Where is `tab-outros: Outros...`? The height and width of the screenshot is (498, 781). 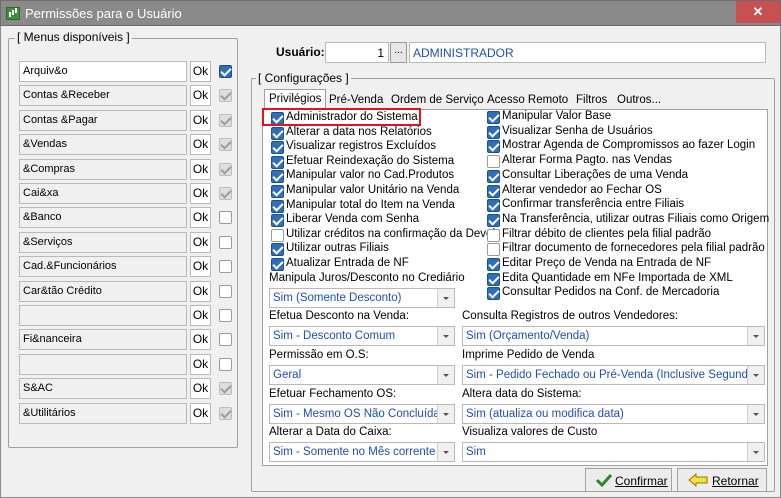 tab-outros: Outros... is located at coordinates (639, 101).